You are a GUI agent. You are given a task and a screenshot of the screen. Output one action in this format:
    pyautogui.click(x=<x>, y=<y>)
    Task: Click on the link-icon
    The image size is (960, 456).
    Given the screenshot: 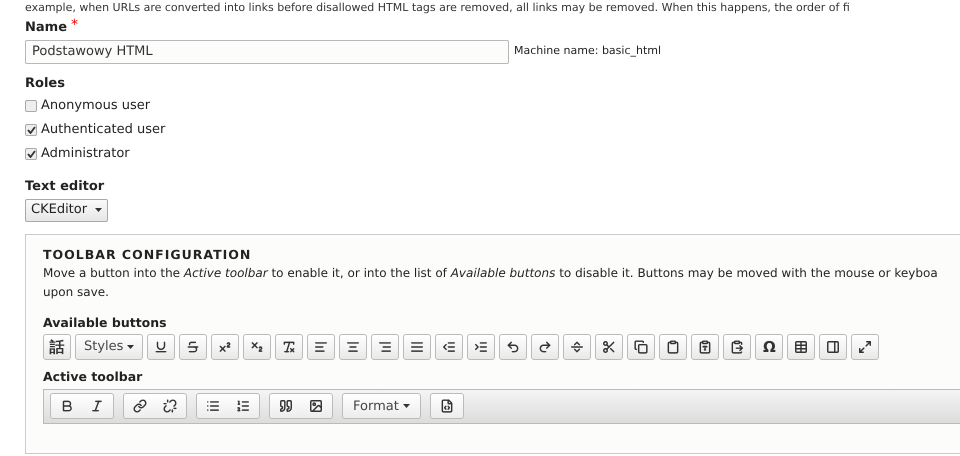 What is the action you would take?
    pyautogui.click(x=140, y=406)
    